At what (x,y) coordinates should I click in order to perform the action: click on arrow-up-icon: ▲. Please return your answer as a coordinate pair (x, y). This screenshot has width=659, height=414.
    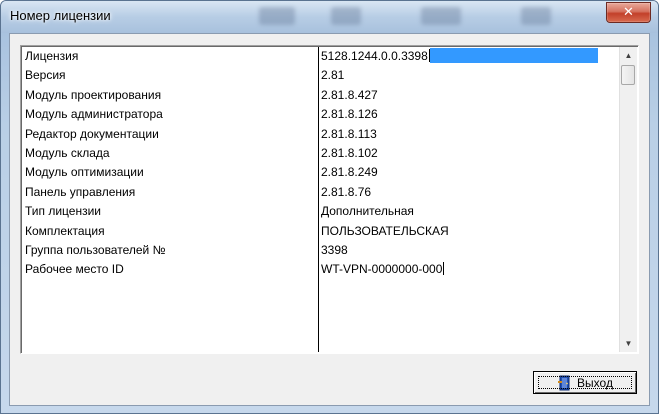
    Looking at the image, I should click on (628, 55).